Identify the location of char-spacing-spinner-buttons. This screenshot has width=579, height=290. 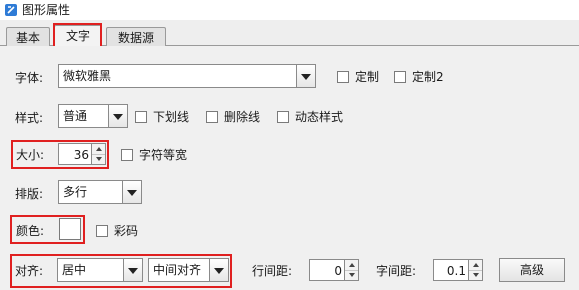
(475, 270).